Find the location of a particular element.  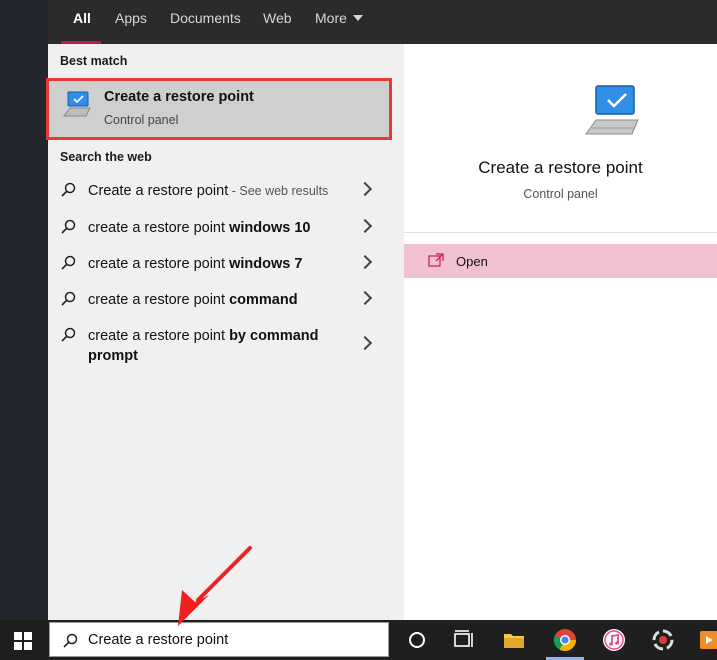

web-result-text: create a restore point windows 7 is located at coordinates (223, 264).